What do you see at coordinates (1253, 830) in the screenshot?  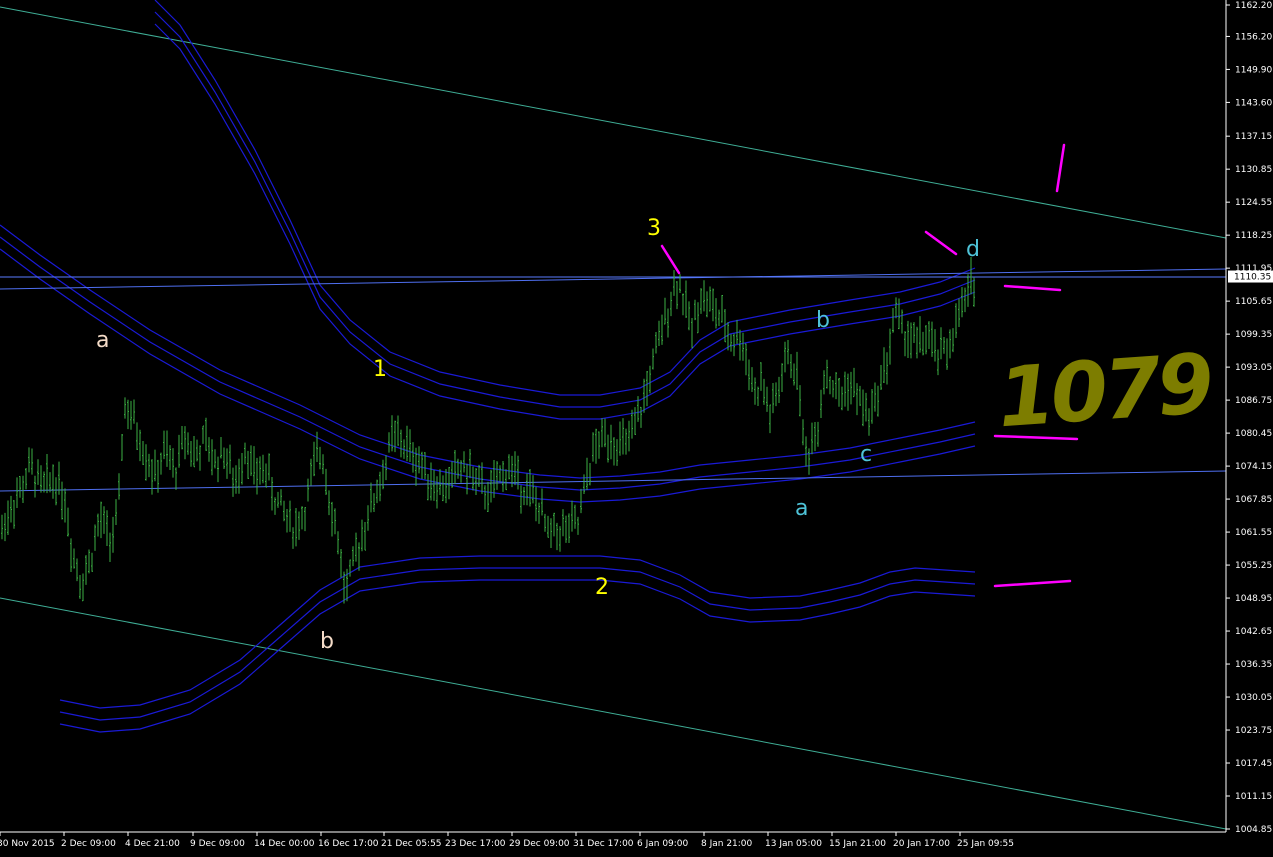 I see `price-tick-label: 1004.85` at bounding box center [1253, 830].